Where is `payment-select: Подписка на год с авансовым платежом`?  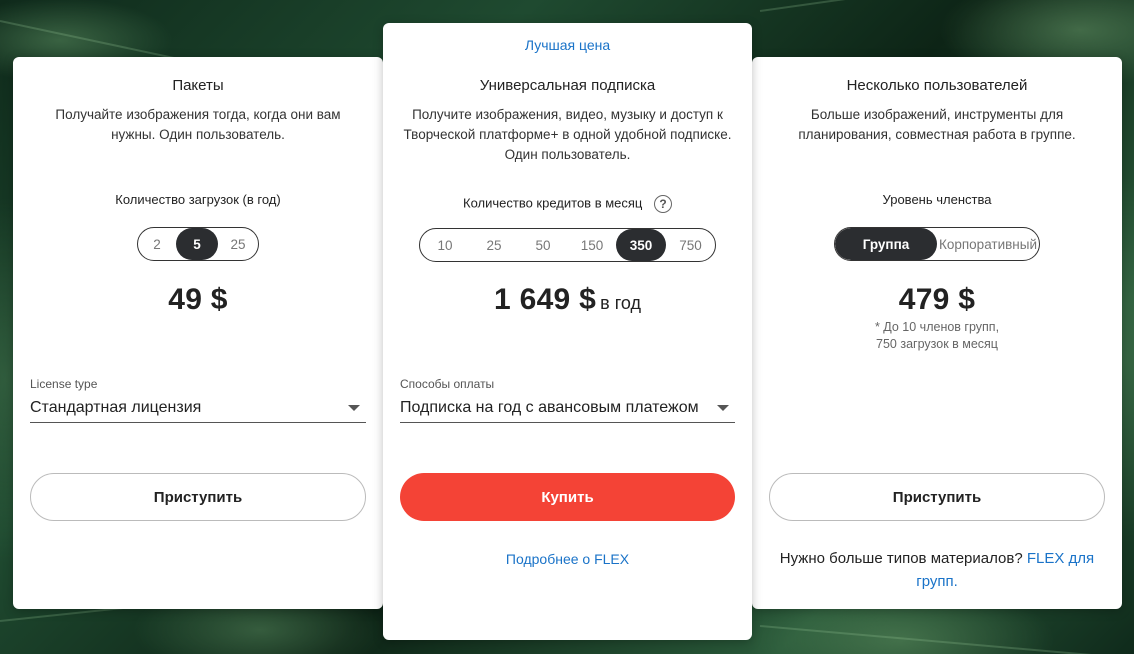
payment-select: Подписка на год с авансовым платежом is located at coordinates (567, 408).